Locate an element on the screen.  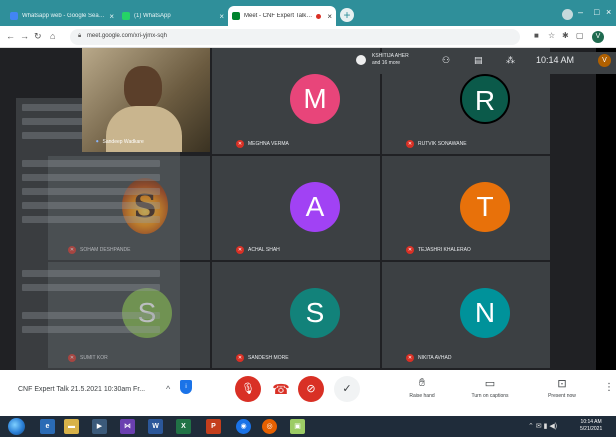
present-now-button: ⊡ Present now is located at coordinates (562, 388).